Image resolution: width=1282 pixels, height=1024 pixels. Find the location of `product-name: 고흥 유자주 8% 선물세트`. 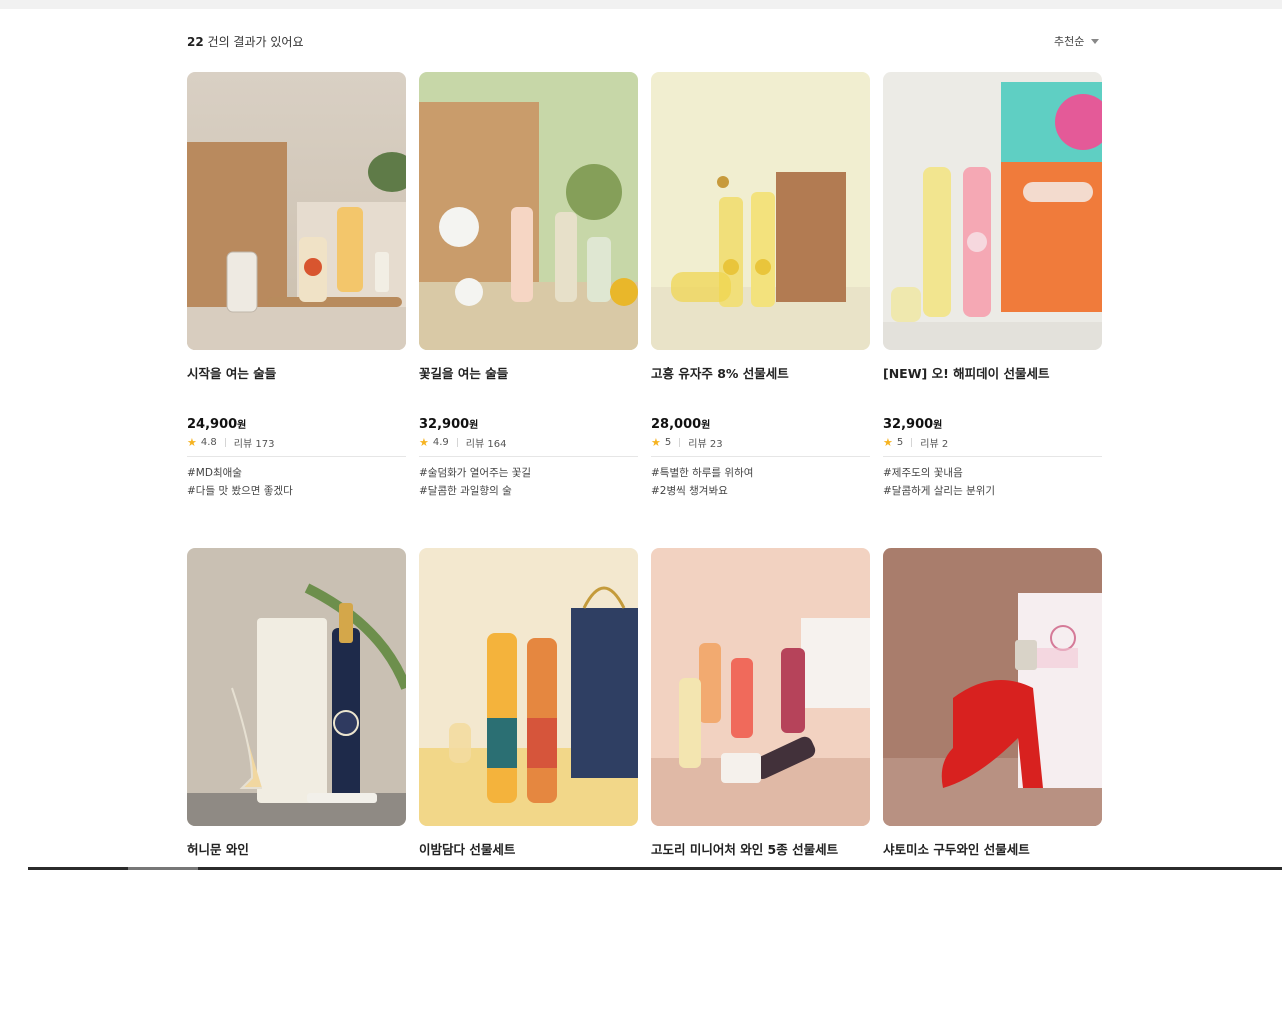

product-name: 고흥 유자주 8% 선물세트 is located at coordinates (760, 383).